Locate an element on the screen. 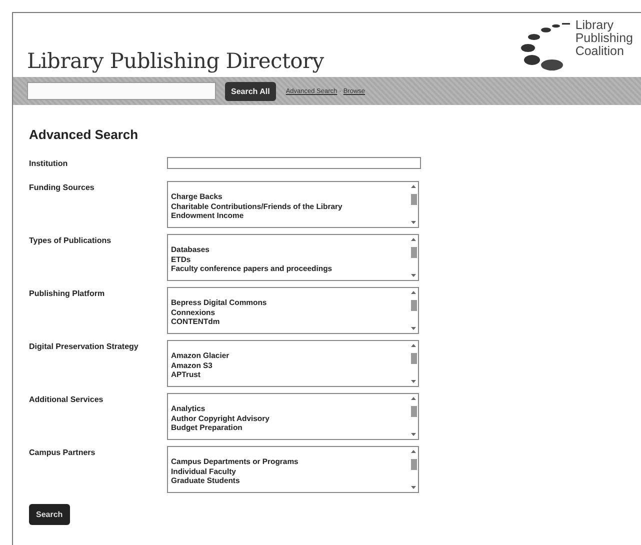 The image size is (641, 545). site-title: Library Publishing Directory is located at coordinates (175, 61).